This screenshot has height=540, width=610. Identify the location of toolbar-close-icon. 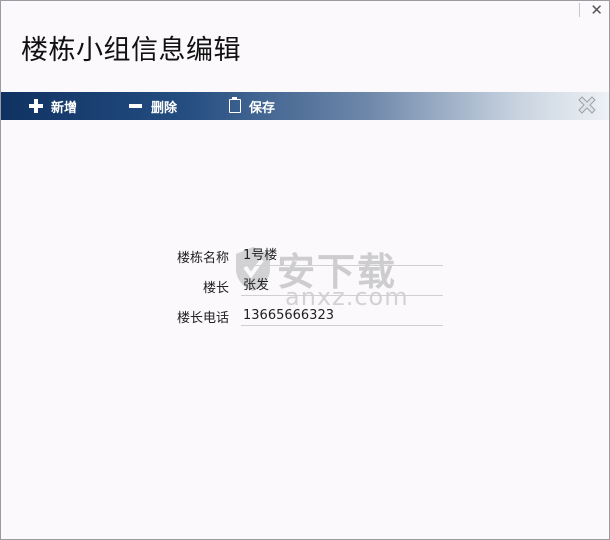
(587, 105).